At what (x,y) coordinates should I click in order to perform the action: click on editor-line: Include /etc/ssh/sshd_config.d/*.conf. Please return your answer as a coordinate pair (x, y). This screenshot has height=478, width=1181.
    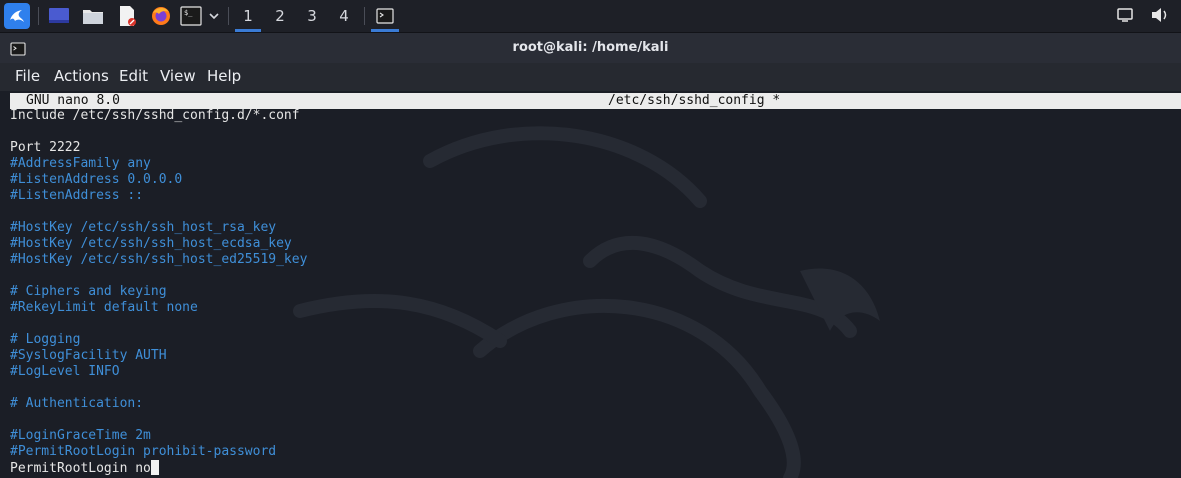
    Looking at the image, I should click on (155, 115).